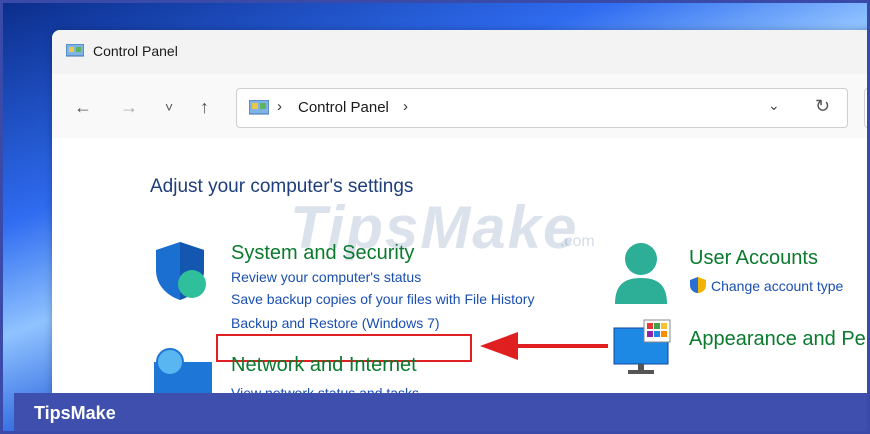 This screenshot has width=870, height=434. What do you see at coordinates (204, 107) in the screenshot?
I see `up-arrow-icon: ↑` at bounding box center [204, 107].